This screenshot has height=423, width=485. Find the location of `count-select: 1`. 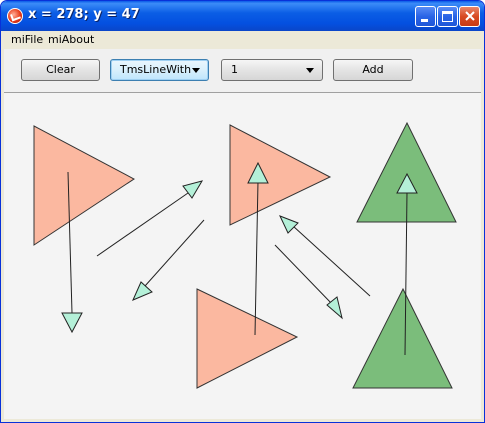

count-select: 1 is located at coordinates (272, 70).